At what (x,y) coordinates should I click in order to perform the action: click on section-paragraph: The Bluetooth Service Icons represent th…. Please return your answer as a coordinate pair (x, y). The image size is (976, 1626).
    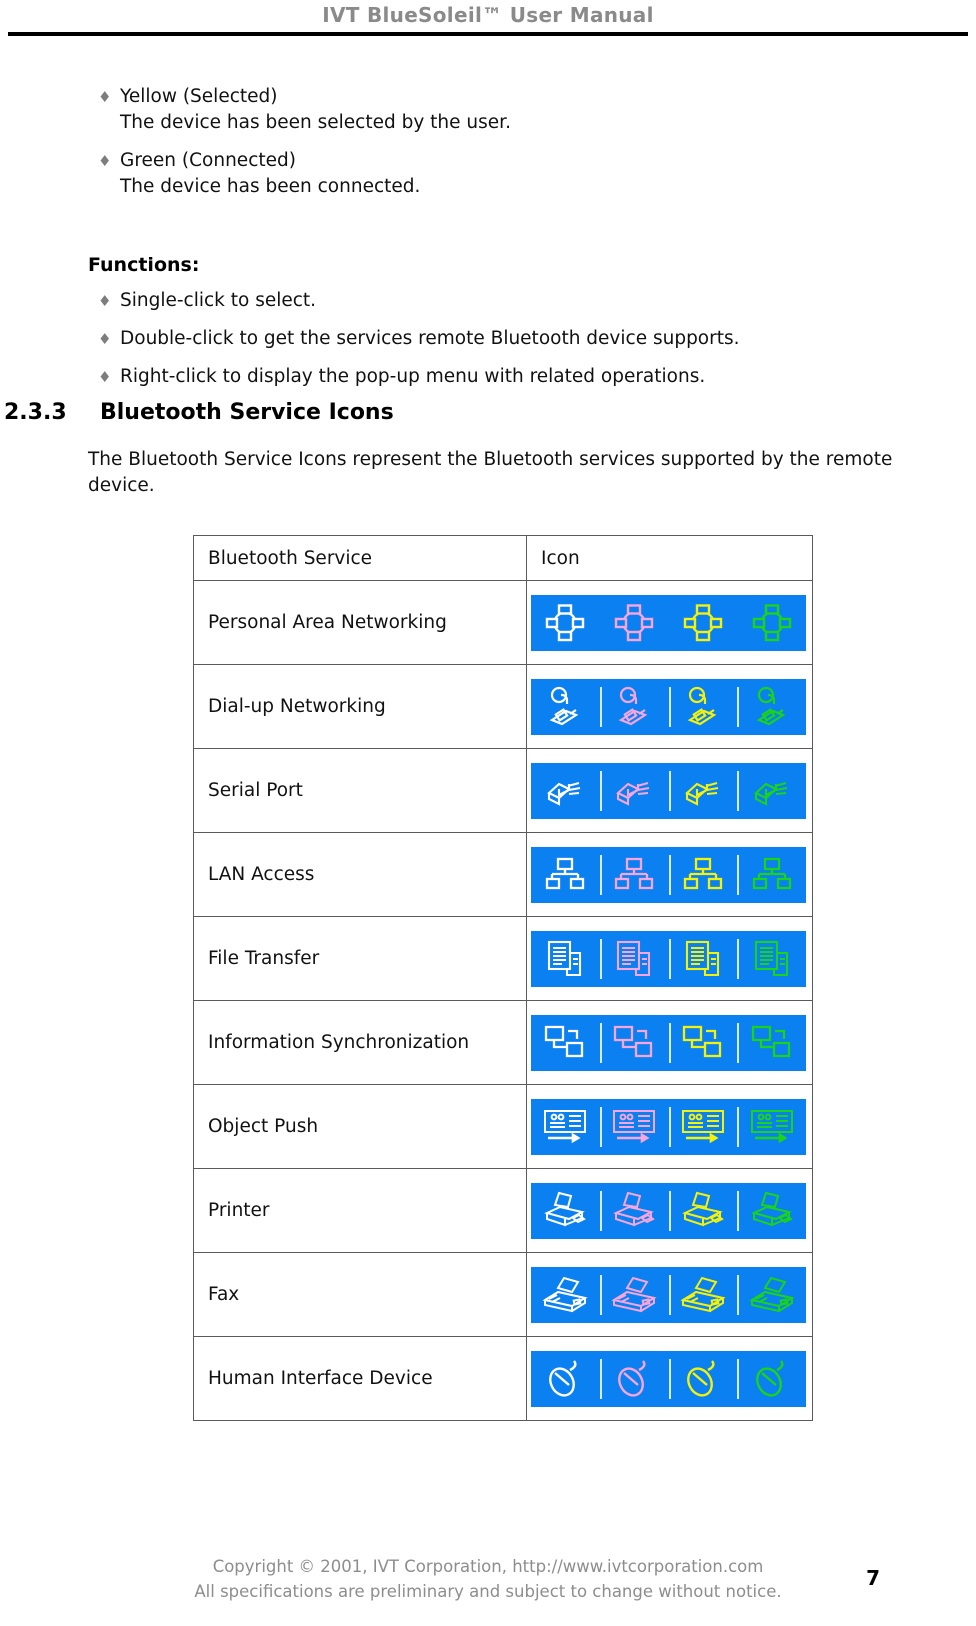
    Looking at the image, I should click on (490, 472).